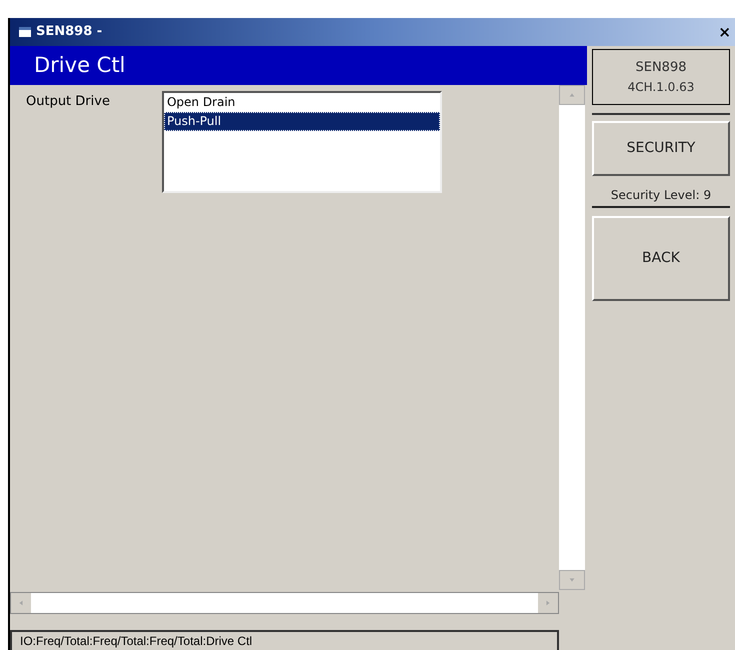 The image size is (735, 650). What do you see at coordinates (572, 337) in the screenshot?
I see `vertical-scrollbar` at bounding box center [572, 337].